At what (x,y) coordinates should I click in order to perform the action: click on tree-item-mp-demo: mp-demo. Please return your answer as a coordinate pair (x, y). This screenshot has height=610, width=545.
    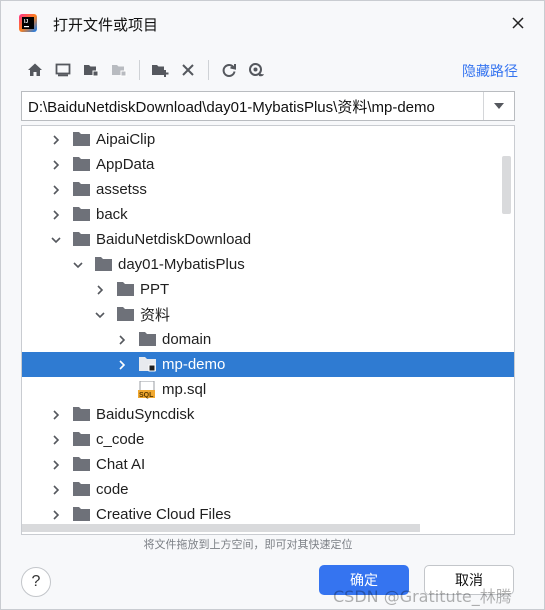
    Looking at the image, I should click on (268, 364).